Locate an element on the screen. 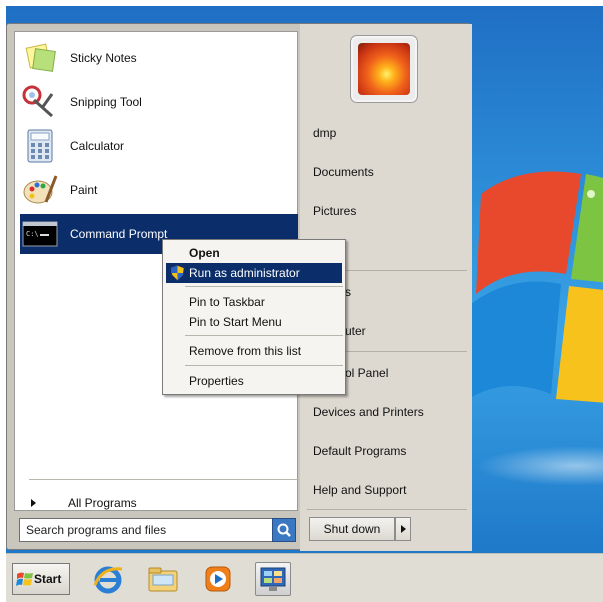 The width and height of the screenshot is (603, 602). windows-explorer-icon is located at coordinates (163, 579).